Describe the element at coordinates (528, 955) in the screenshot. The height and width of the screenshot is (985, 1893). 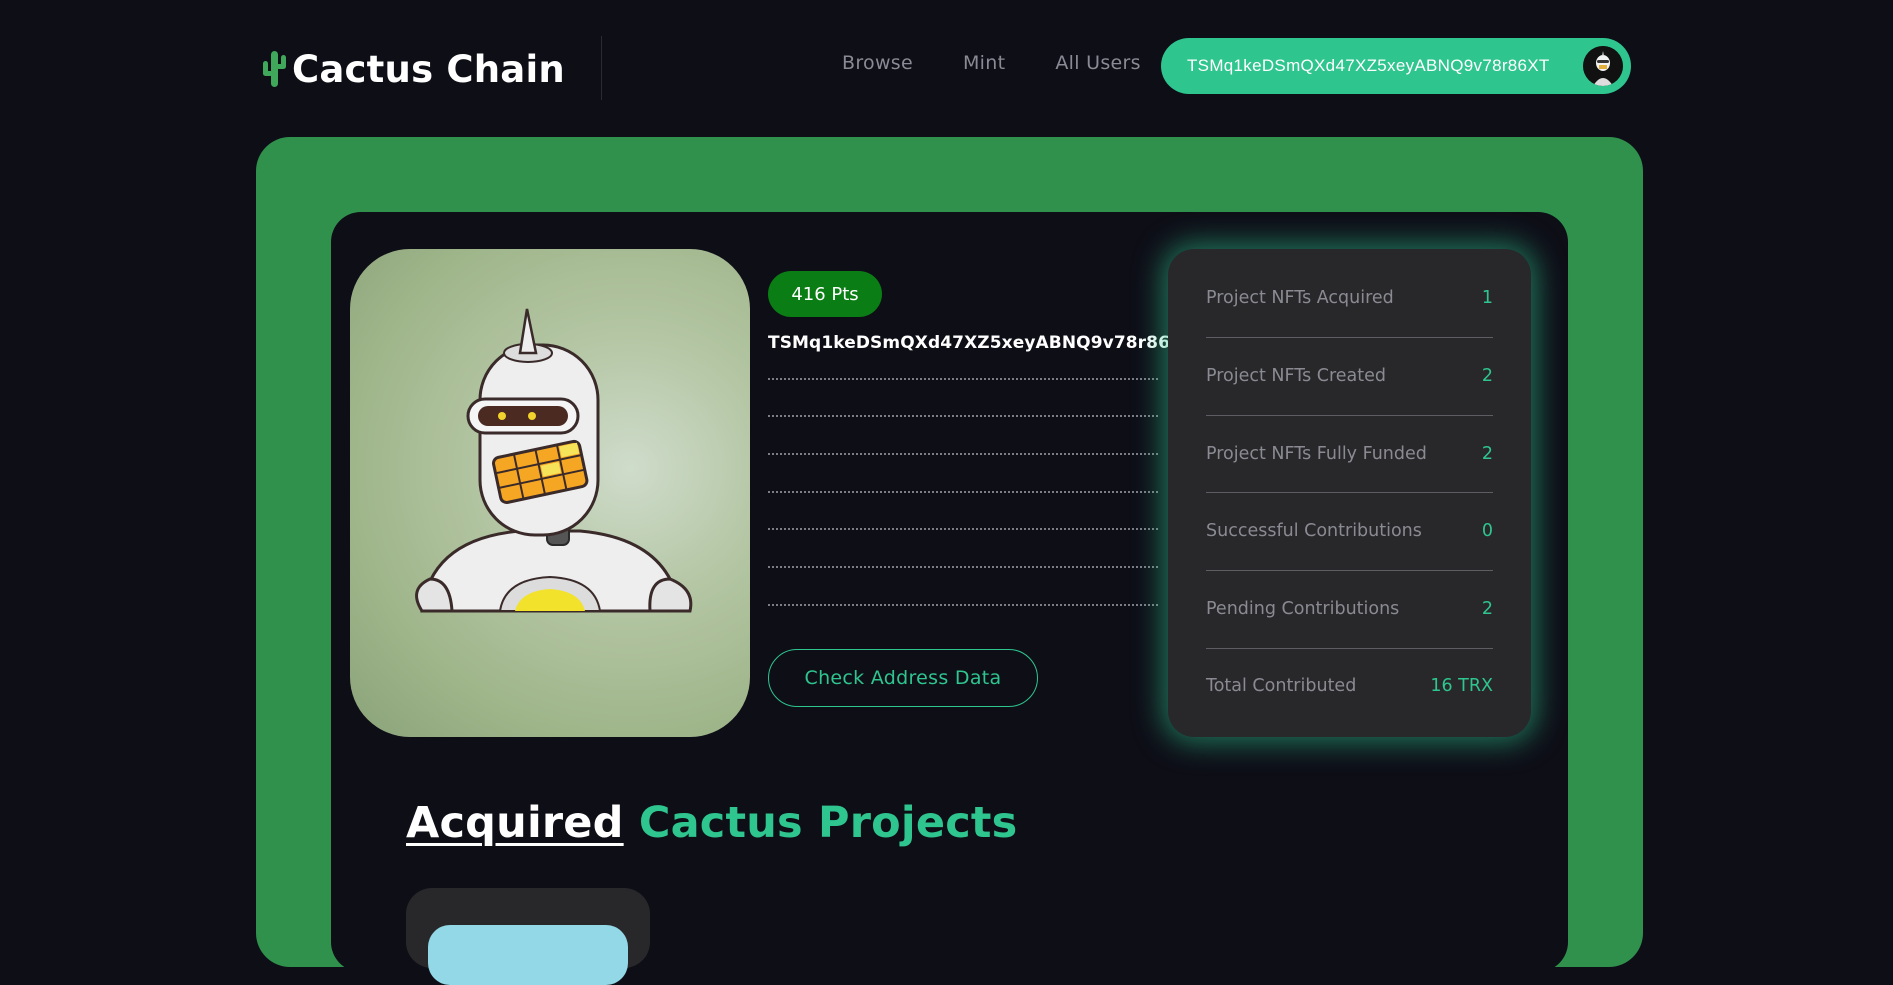
I see `project-card-image` at that location.